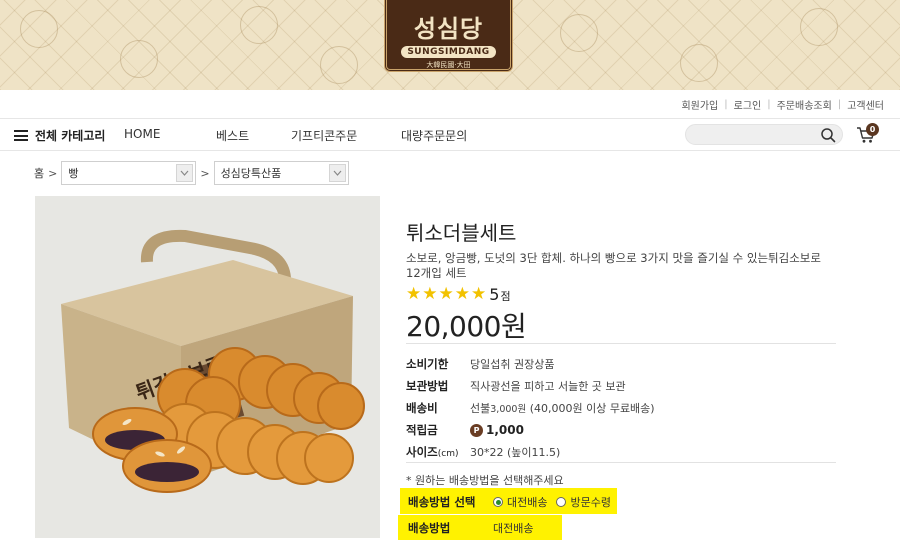 The width and height of the screenshot is (900, 544). I want to click on utility-links: 회원가입 | 로그인 | 주문배송조회 | 고객센터, so click(782, 104).